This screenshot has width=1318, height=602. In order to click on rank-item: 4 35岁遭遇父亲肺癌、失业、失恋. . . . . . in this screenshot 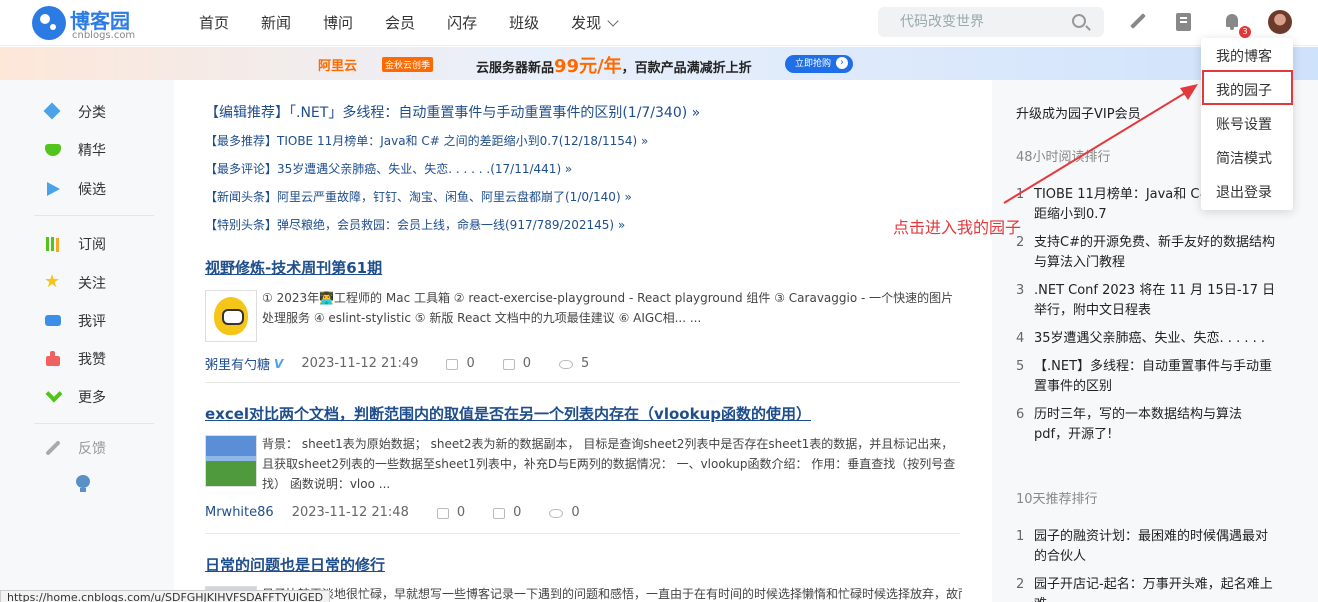, I will do `click(1146, 339)`.